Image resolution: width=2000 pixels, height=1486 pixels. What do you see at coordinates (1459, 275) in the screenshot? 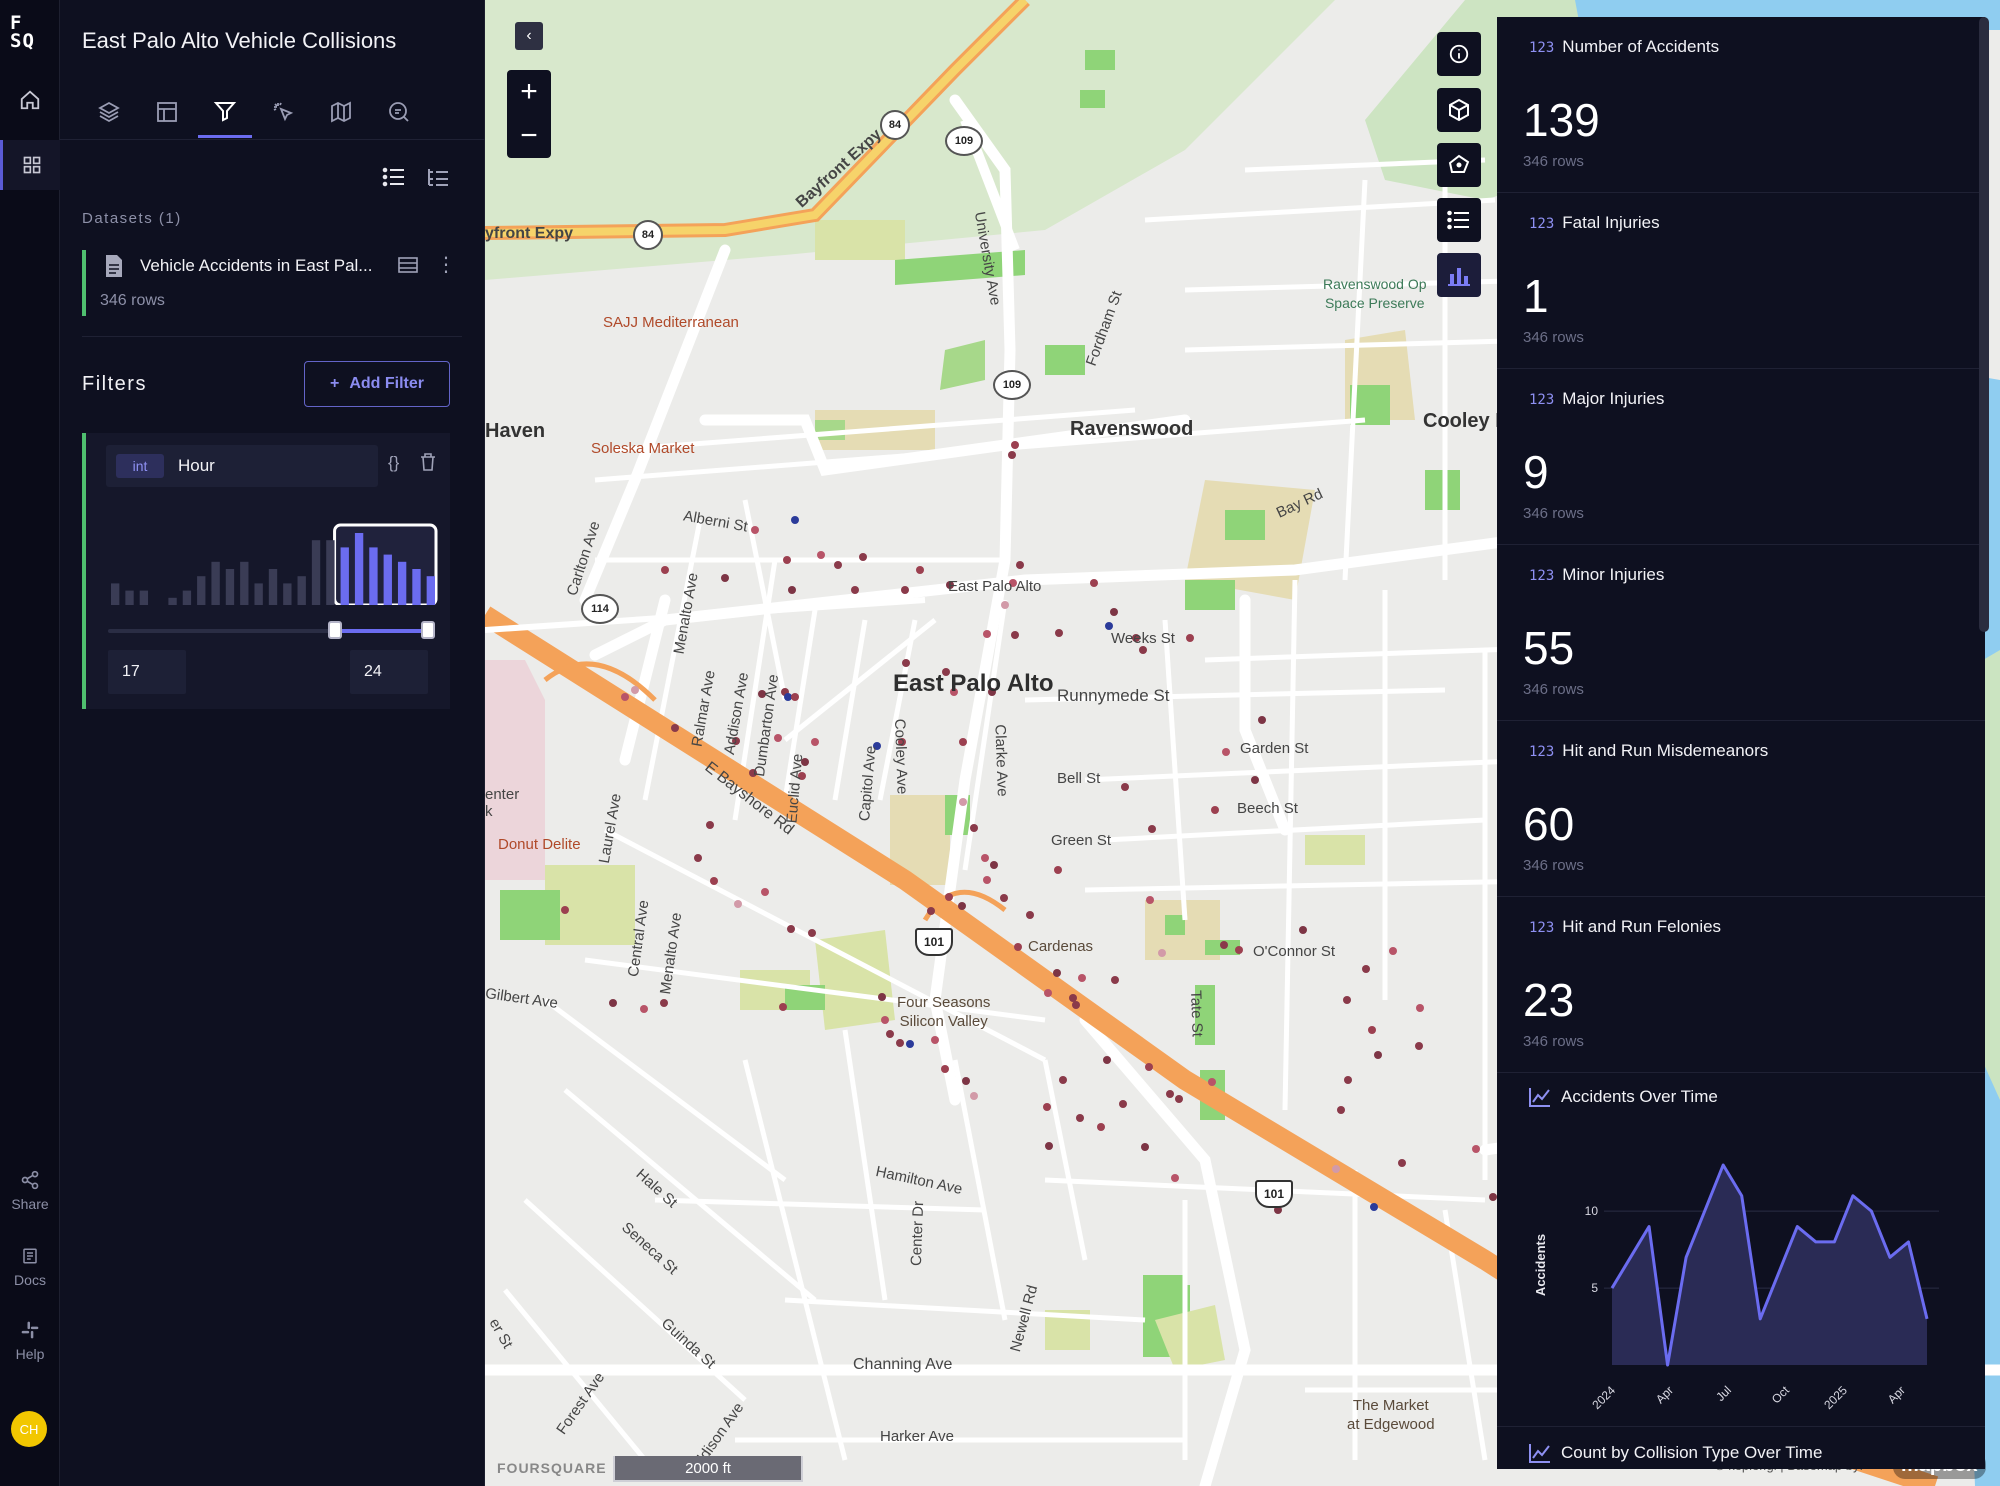
I see `widgets-chart-icon` at bounding box center [1459, 275].